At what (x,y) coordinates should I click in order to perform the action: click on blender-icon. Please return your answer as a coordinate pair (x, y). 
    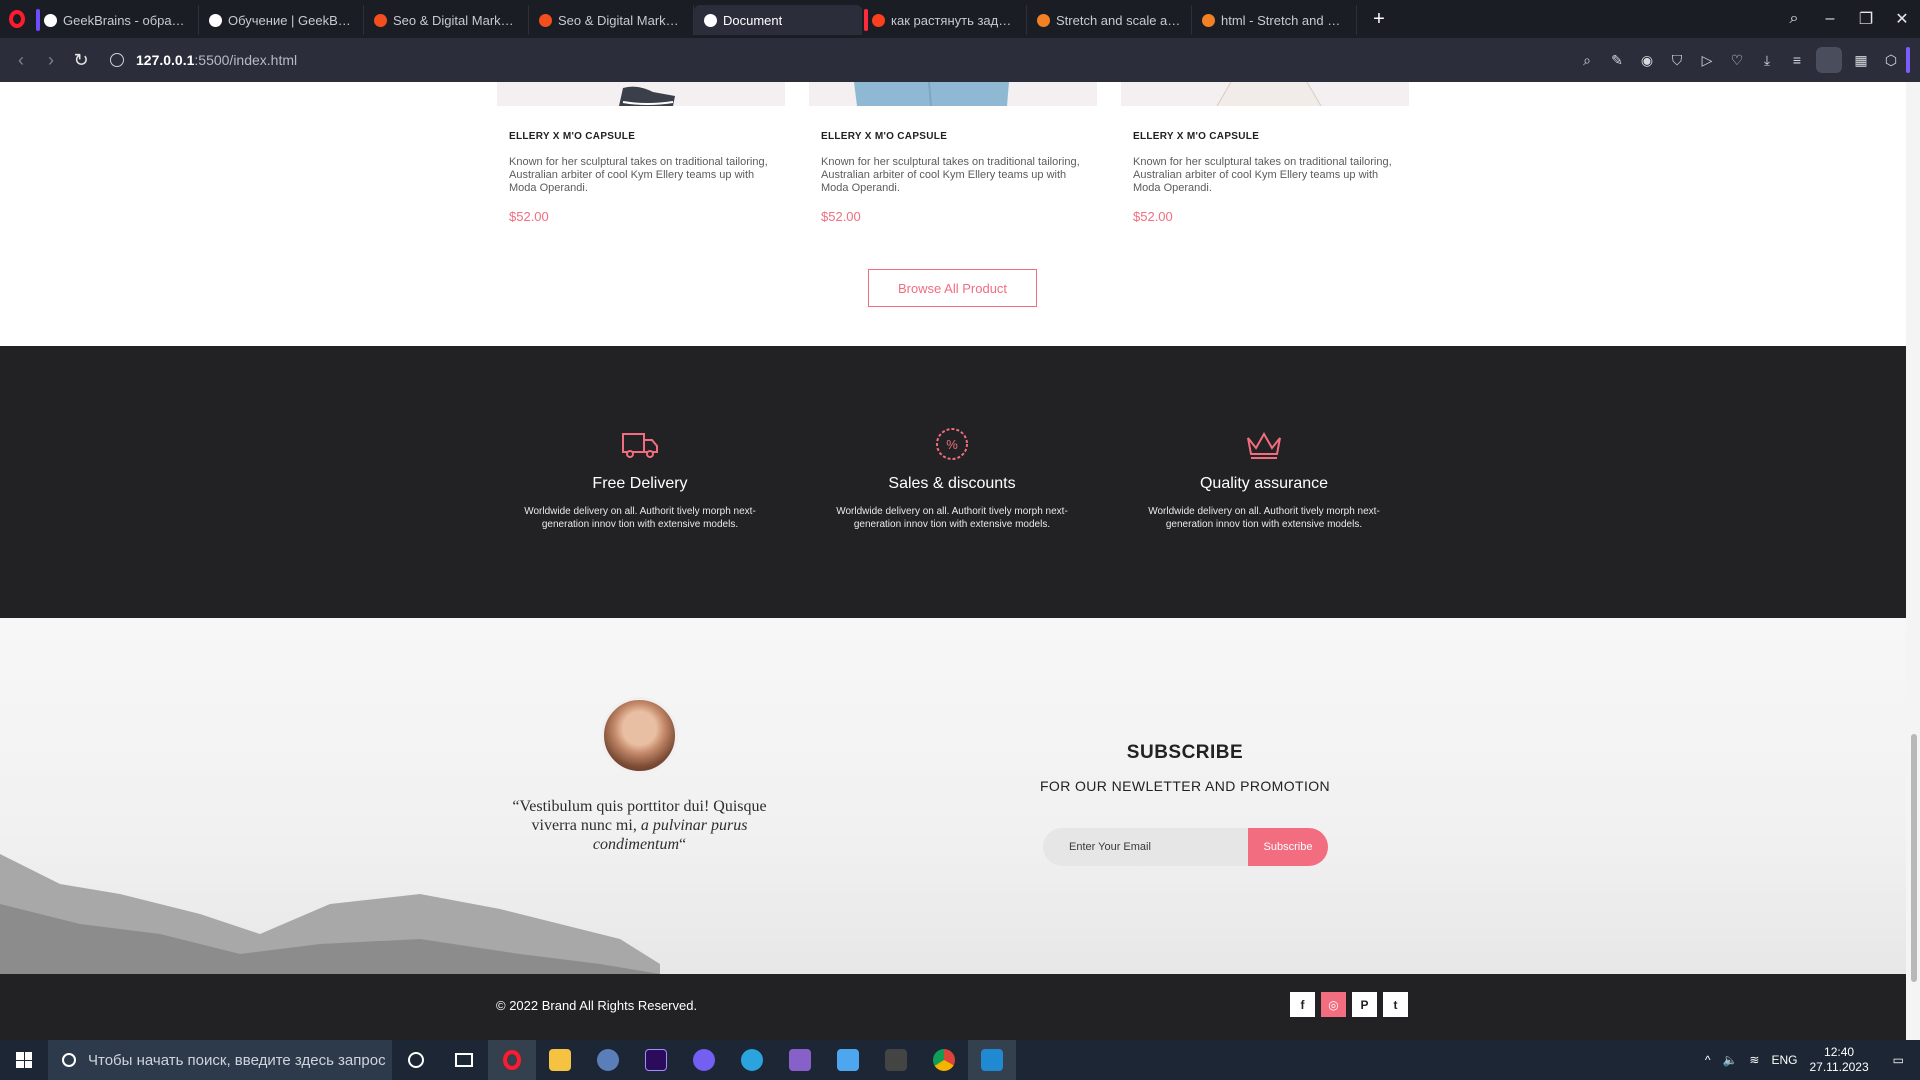
    Looking at the image, I should click on (608, 1060).